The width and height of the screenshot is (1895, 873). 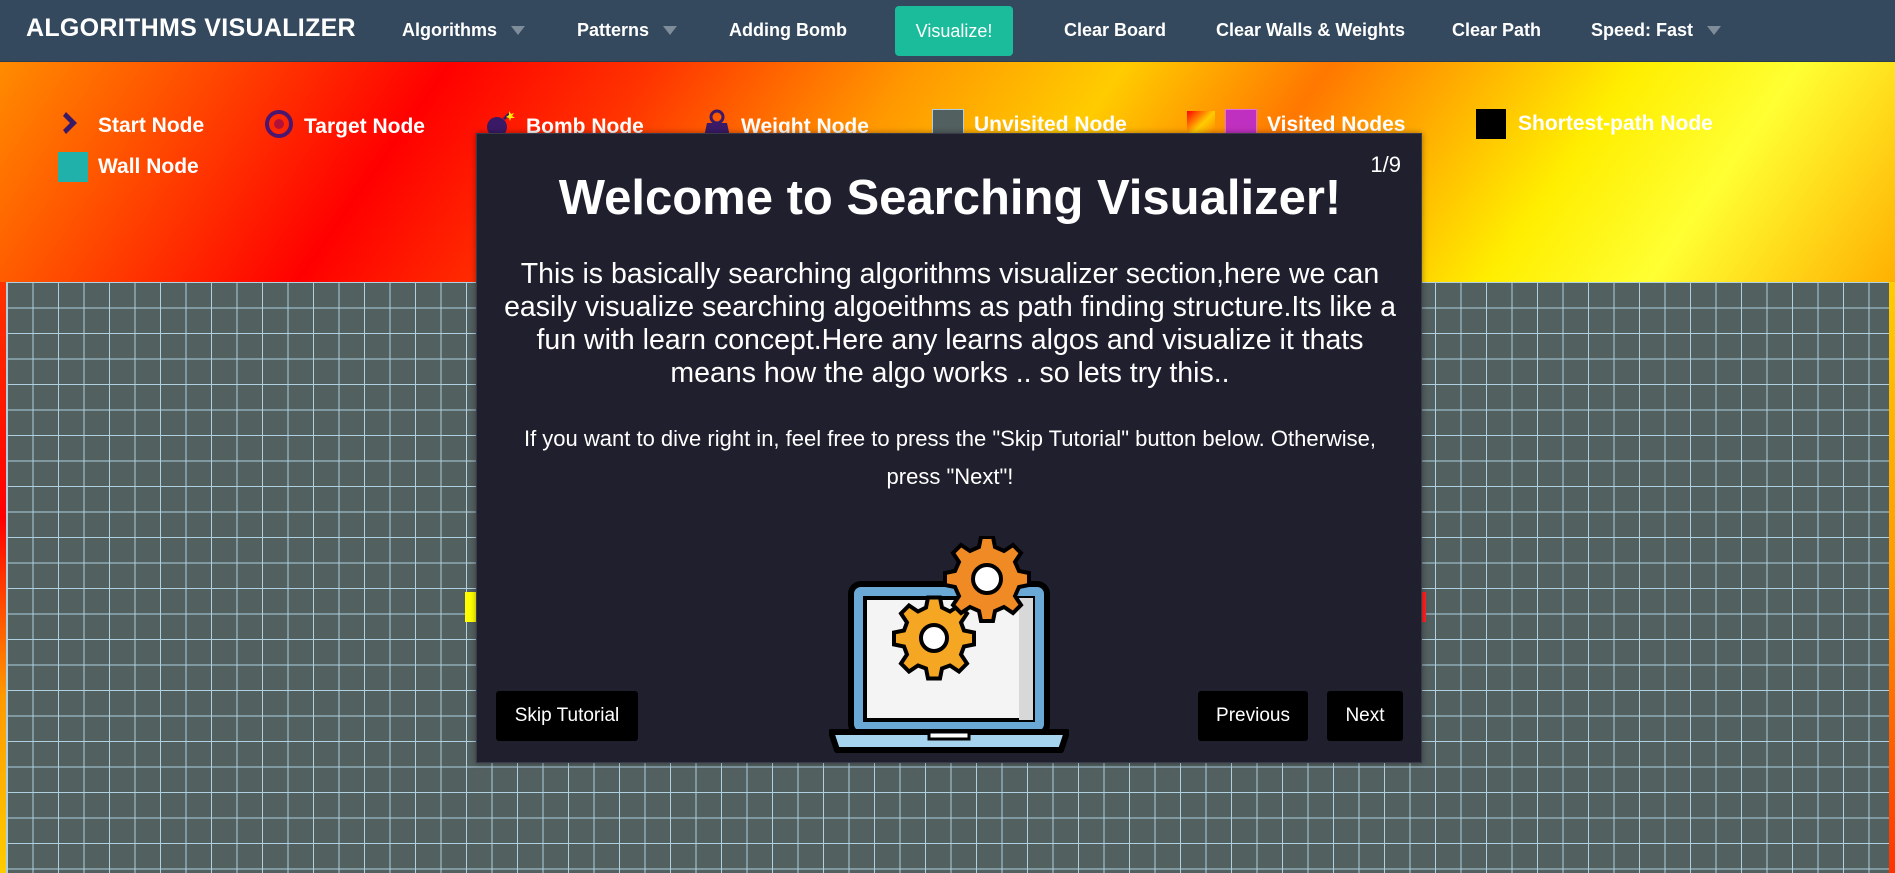 What do you see at coordinates (344, 127) in the screenshot?
I see `legend-target-node: Target Node` at bounding box center [344, 127].